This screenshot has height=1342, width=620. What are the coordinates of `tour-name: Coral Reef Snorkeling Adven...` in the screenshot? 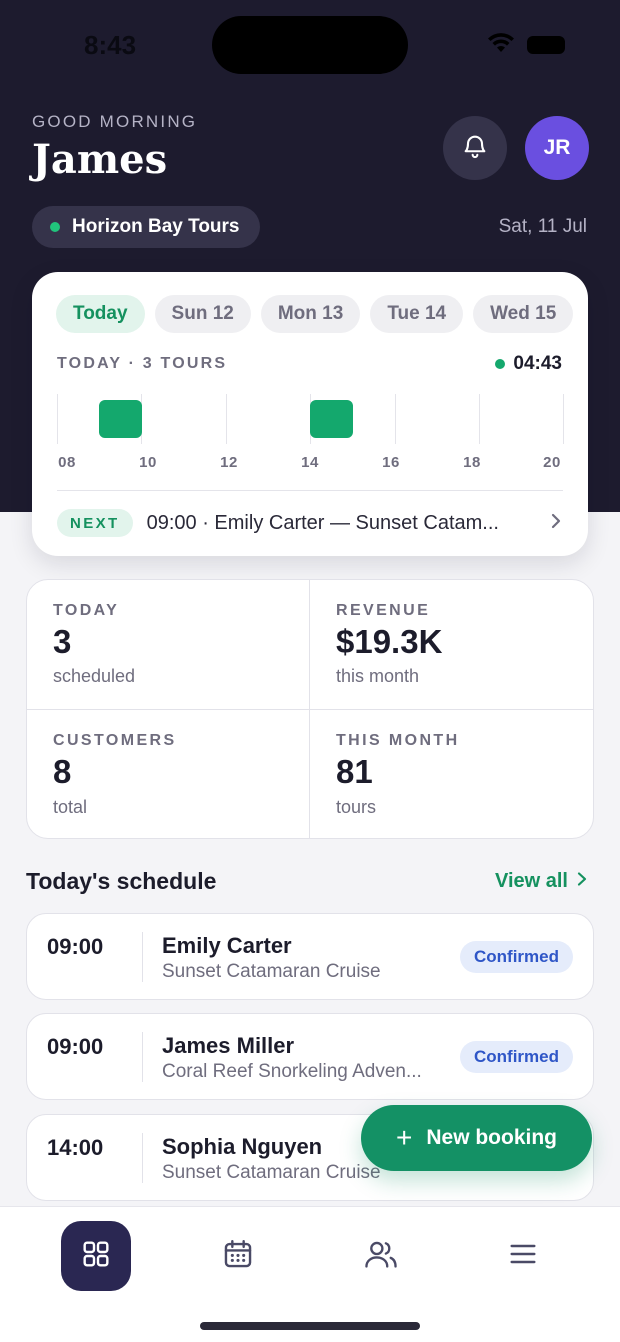 It's located at (292, 1071).